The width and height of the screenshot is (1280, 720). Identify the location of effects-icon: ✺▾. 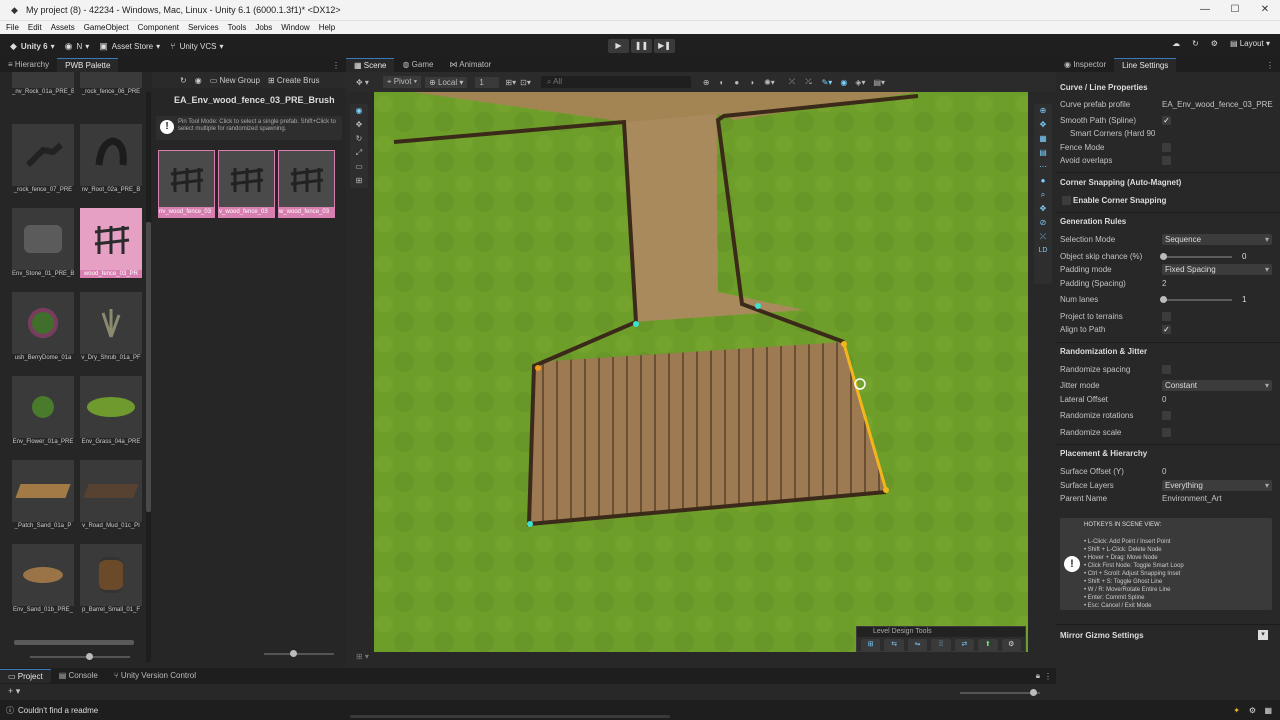
(769, 82).